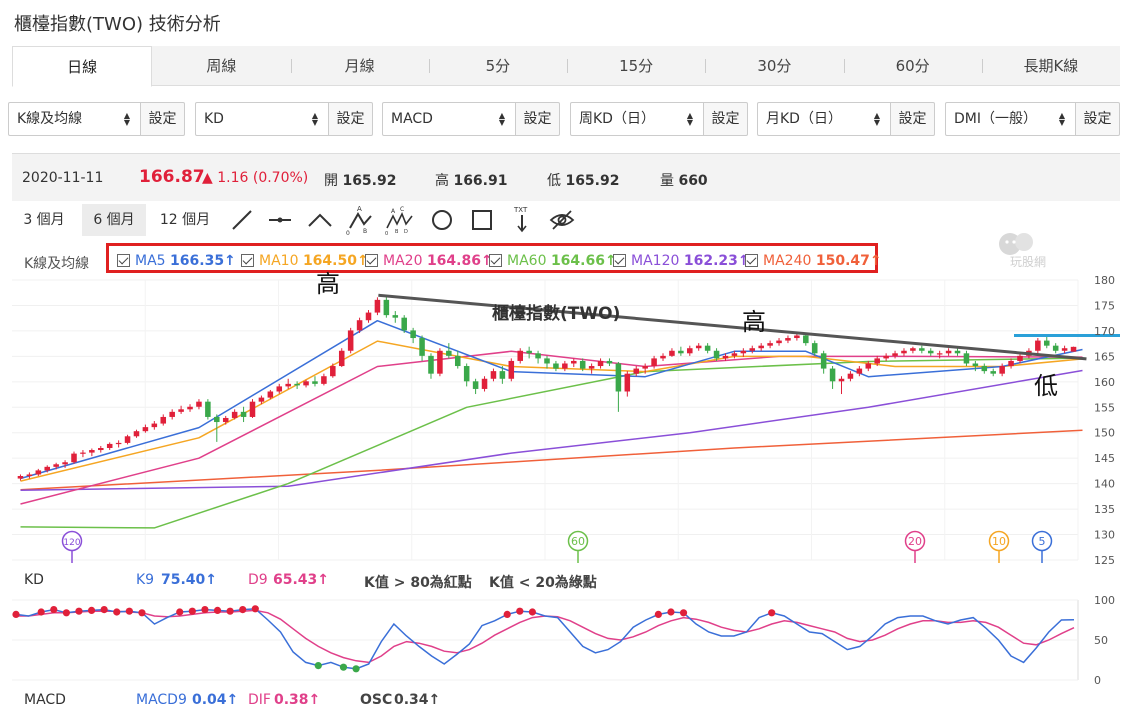  Describe the element at coordinates (442, 220) in the screenshot. I see `circle-tool-icon` at that location.